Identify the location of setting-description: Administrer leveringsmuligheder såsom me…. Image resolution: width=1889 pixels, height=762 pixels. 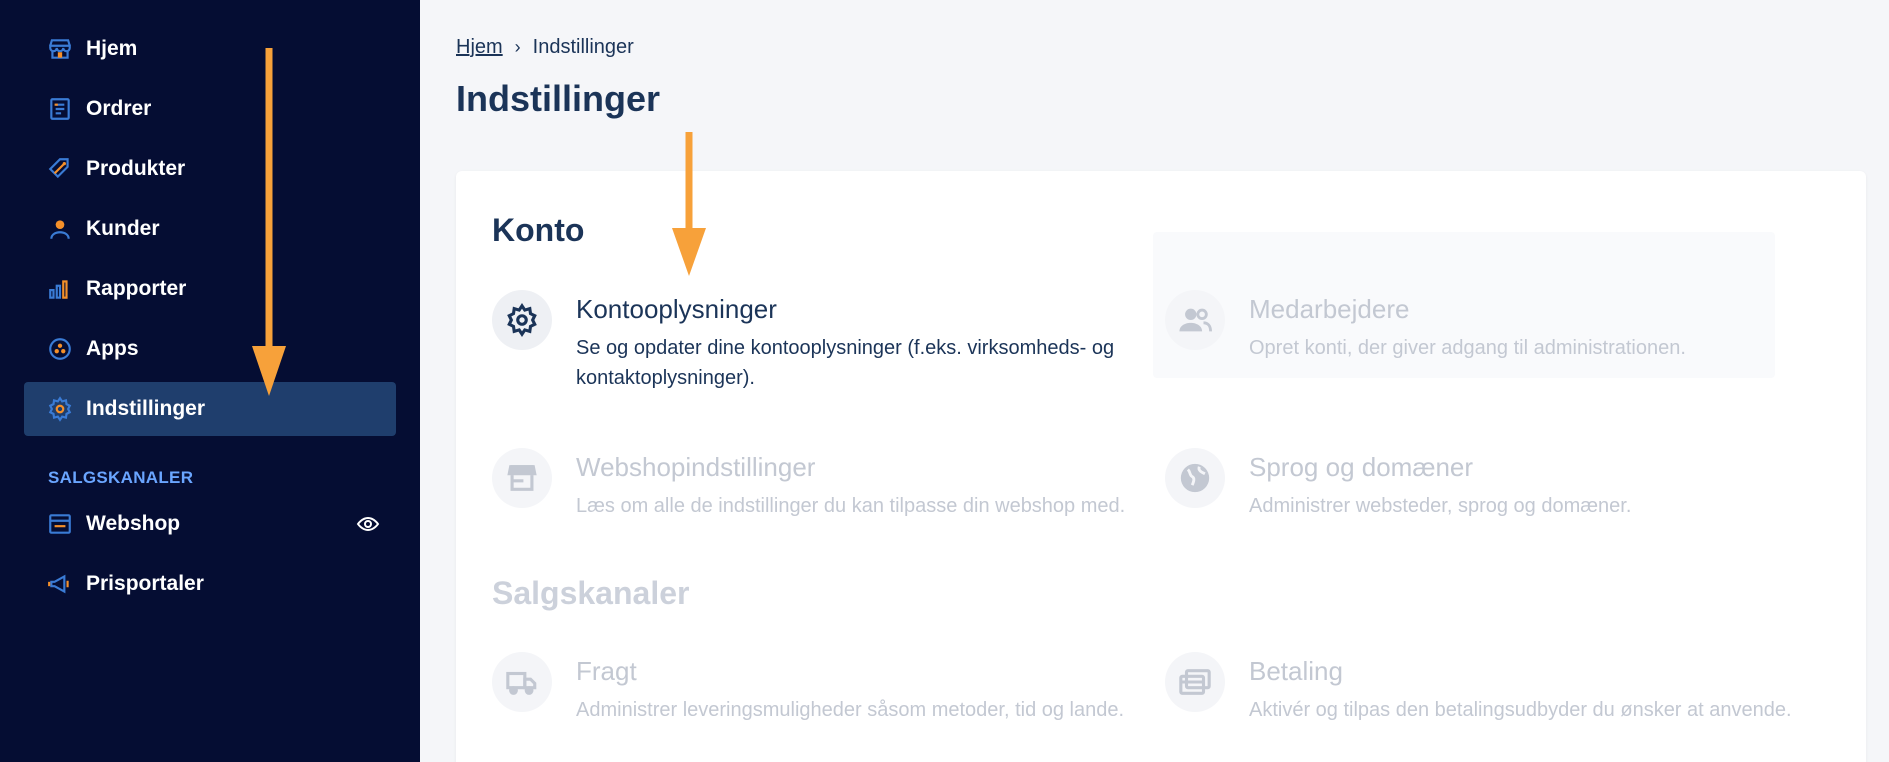
(850, 710).